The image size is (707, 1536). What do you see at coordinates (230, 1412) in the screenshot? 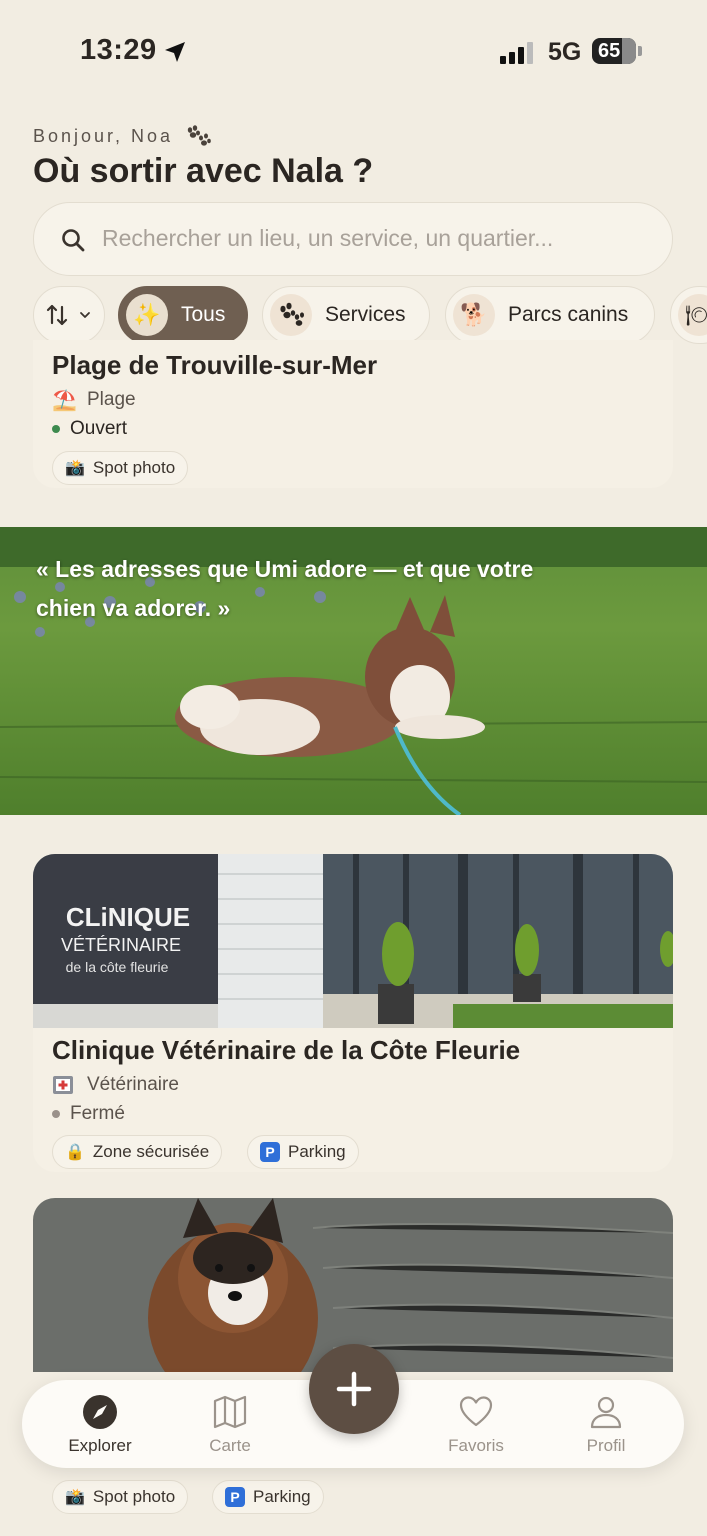
I see `map-icon` at bounding box center [230, 1412].